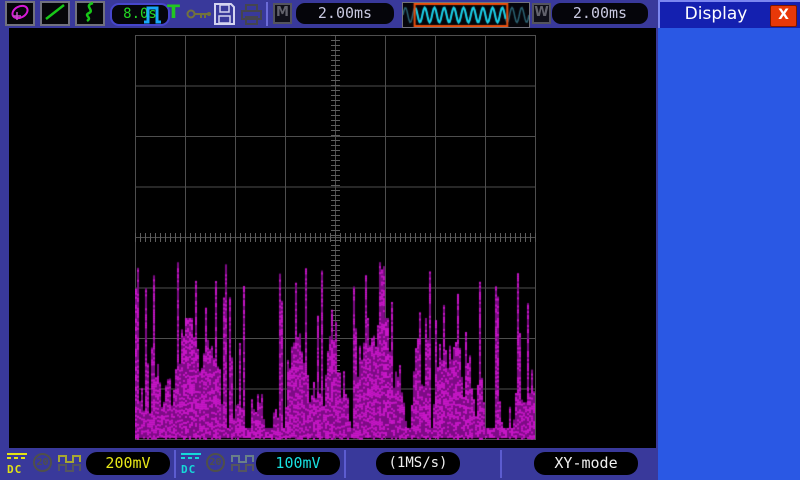 This screenshot has width=800, height=480. What do you see at coordinates (71, 465) in the screenshot?
I see `ch-a-squarewave-icon` at bounding box center [71, 465].